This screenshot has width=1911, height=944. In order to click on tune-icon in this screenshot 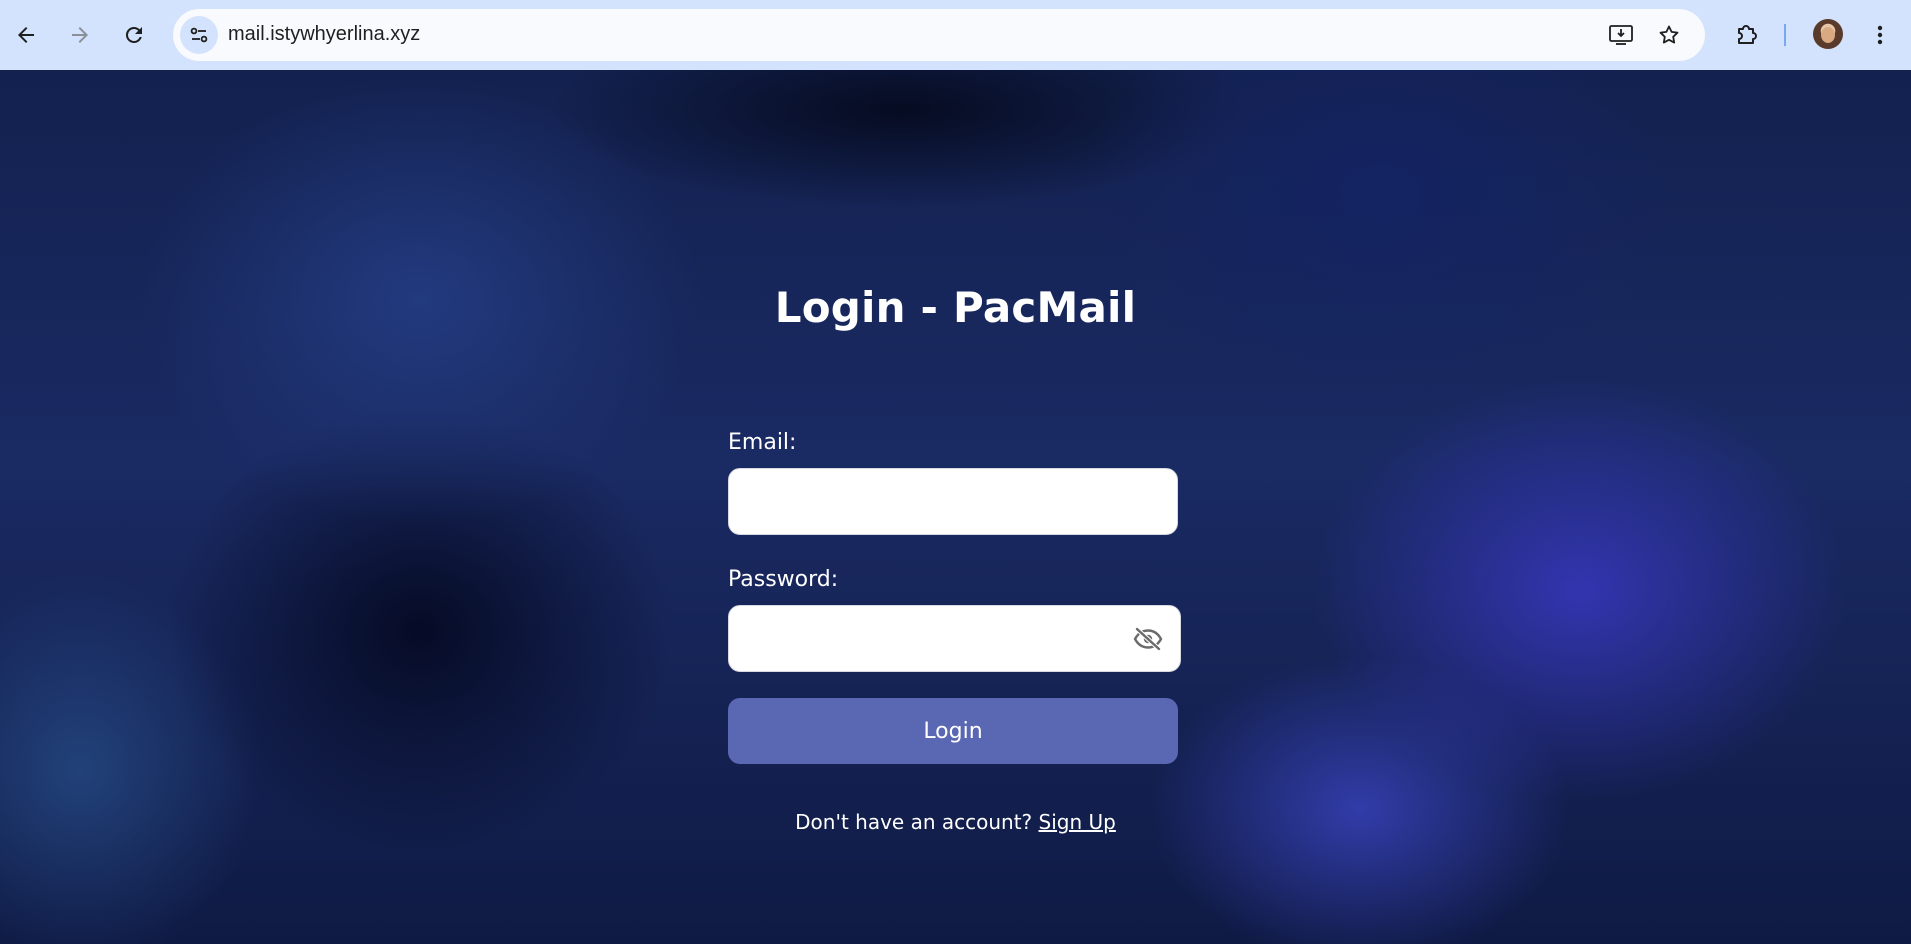, I will do `click(199, 35)`.